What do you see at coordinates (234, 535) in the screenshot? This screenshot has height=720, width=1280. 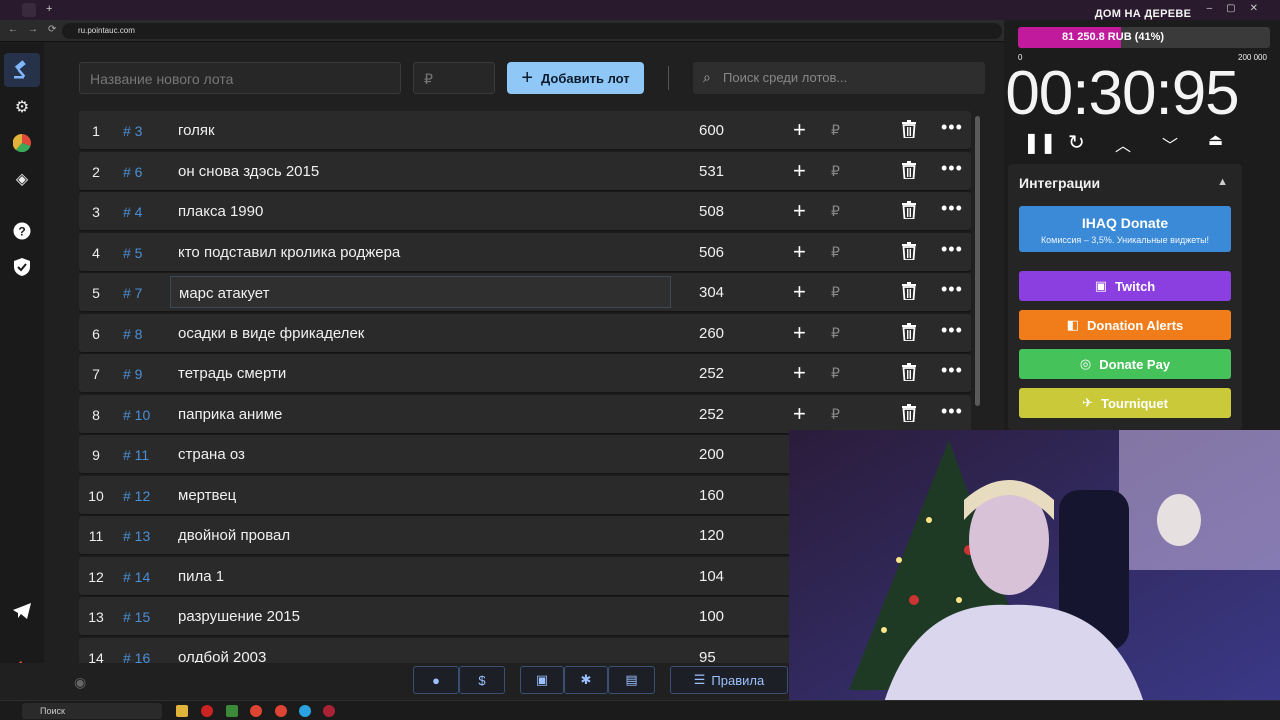 I see `lot-name-field: двойной провал` at bounding box center [234, 535].